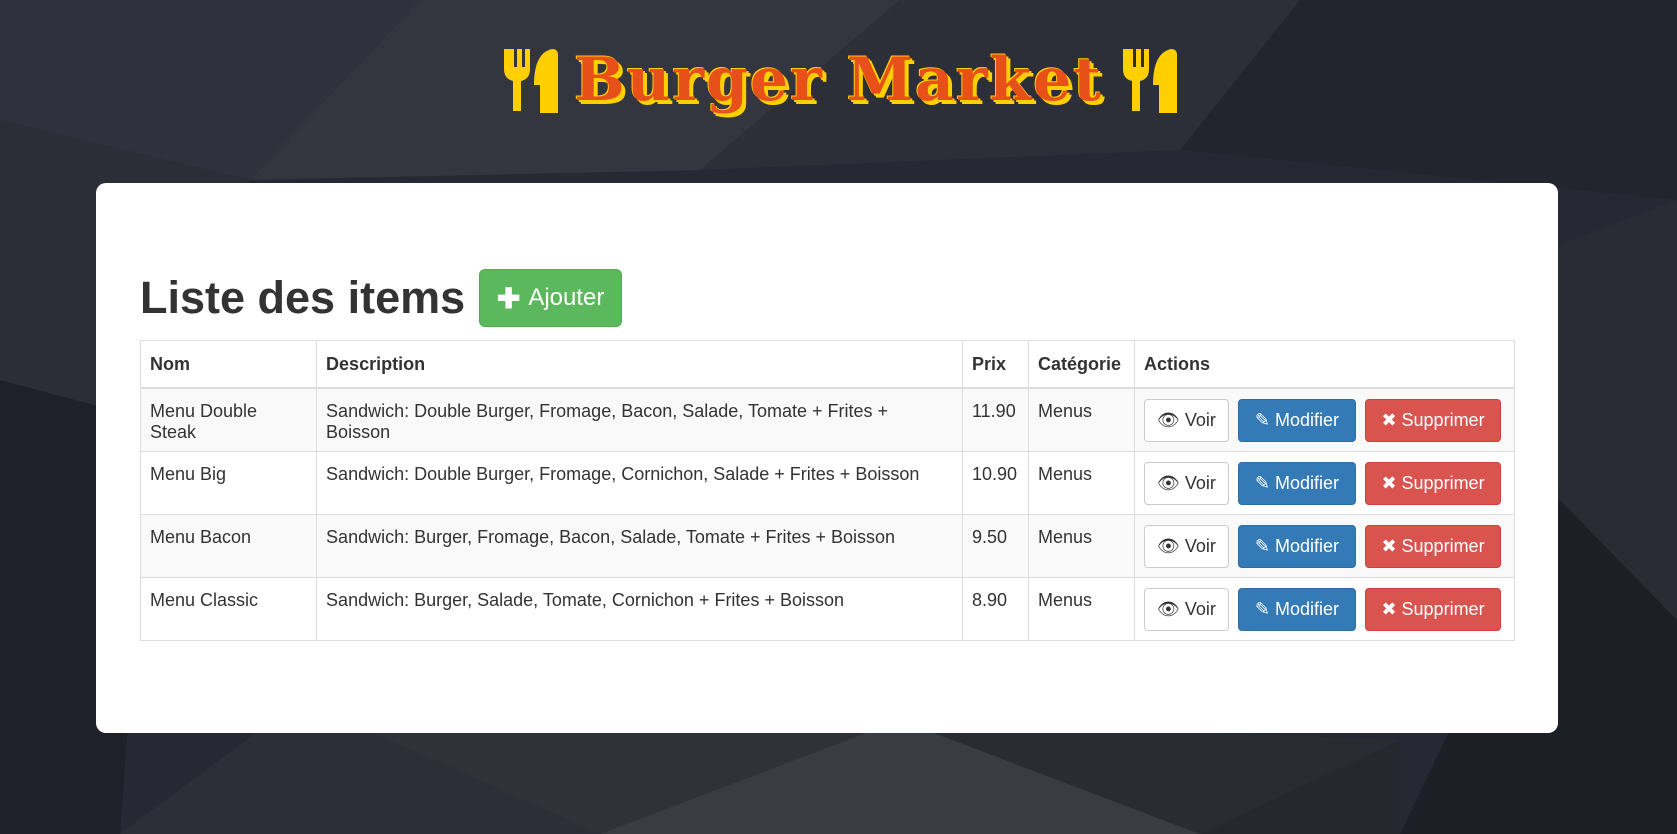 The width and height of the screenshot is (1677, 834). I want to click on brand-title: Burger Market, so click(838, 80).